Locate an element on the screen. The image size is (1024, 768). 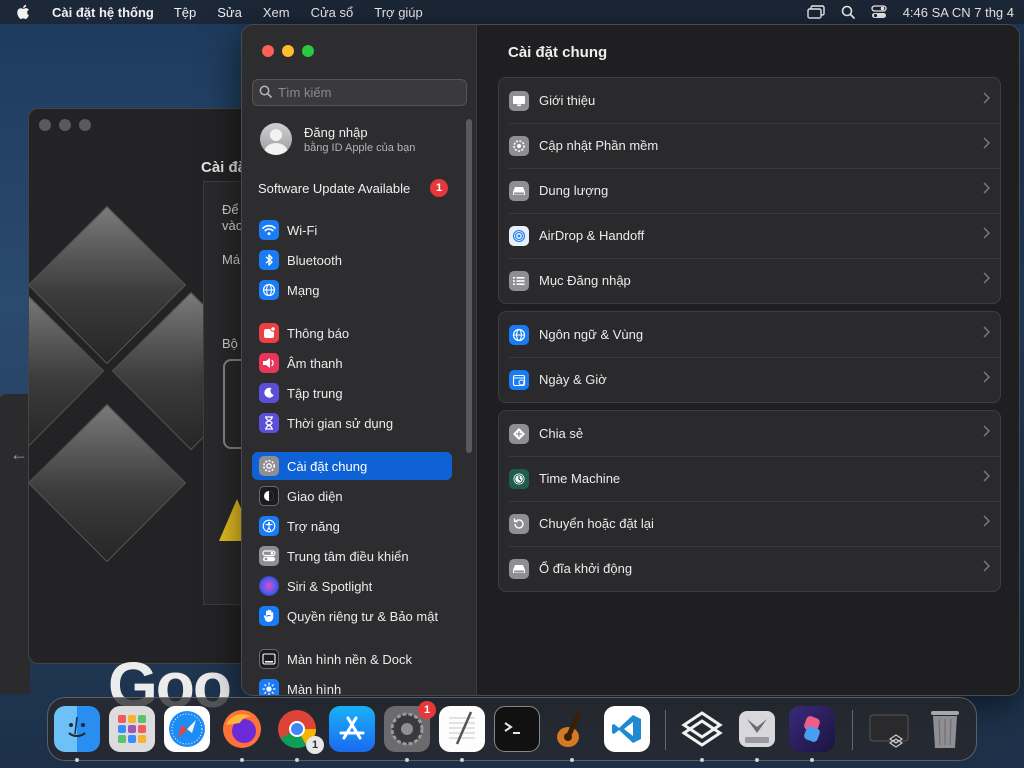
sidebar-item-label: Quyền riêng tư & Bảo mật is located at coordinates (363, 616).